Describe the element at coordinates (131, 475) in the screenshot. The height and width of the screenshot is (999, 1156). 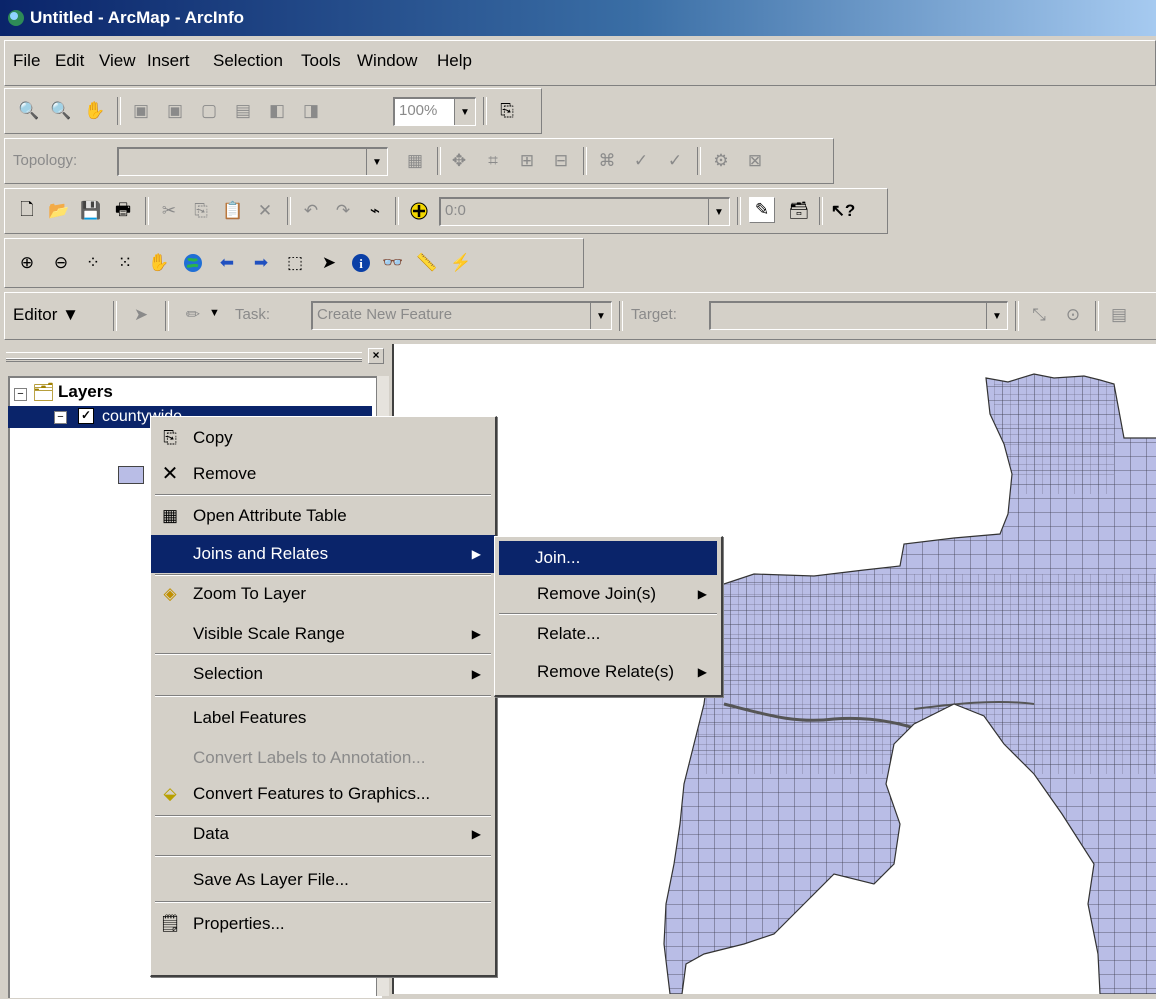
I see `layer-symbol-swatch` at that location.